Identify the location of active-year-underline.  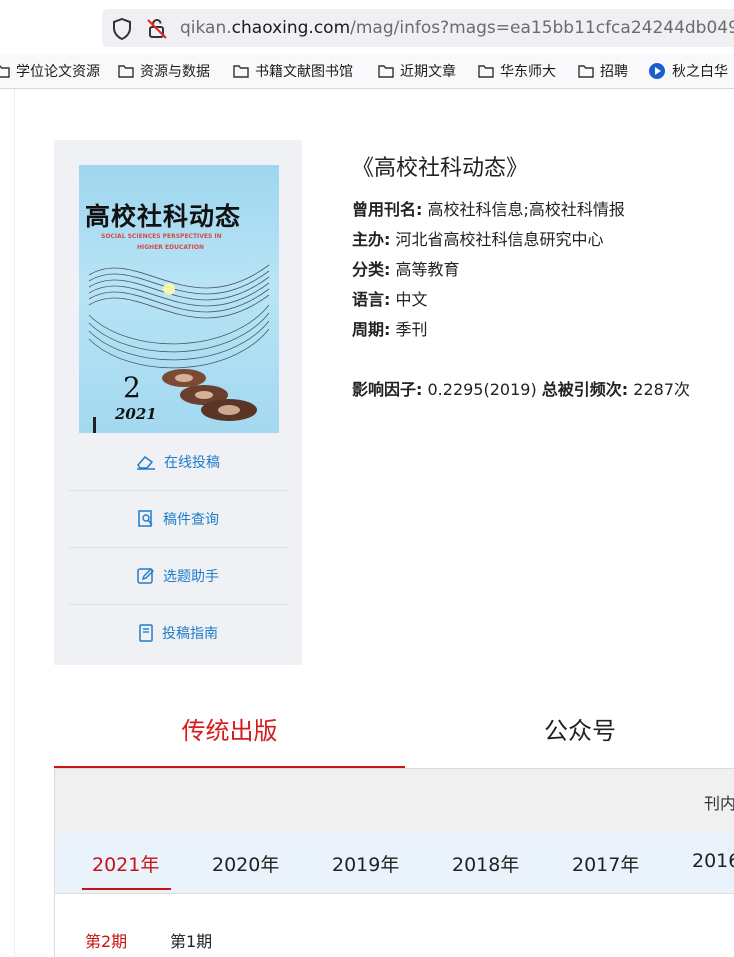
(126, 889).